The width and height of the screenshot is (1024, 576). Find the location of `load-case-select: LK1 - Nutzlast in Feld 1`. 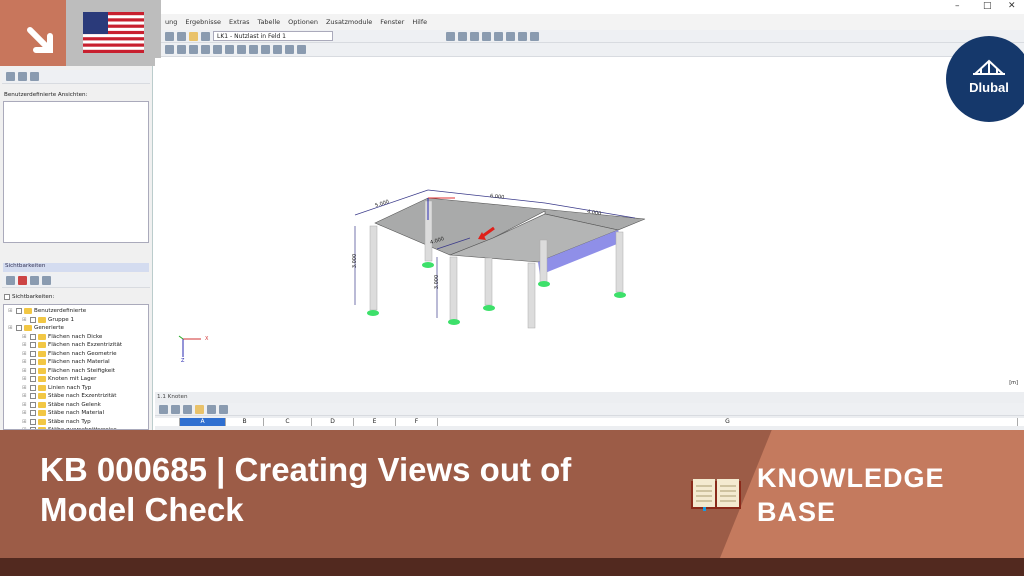

load-case-select: LK1 - Nutzlast in Feld 1 is located at coordinates (273, 36).